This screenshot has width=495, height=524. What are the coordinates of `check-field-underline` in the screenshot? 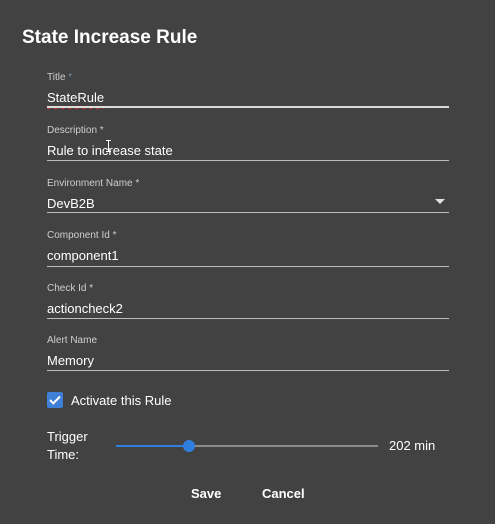 It's located at (248, 318).